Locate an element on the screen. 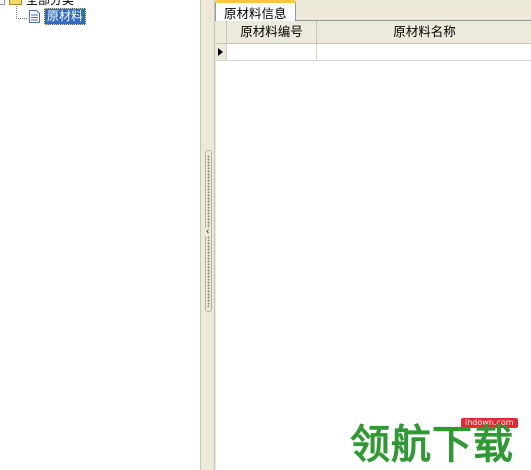 The width and height of the screenshot is (531, 470). column-header-name: 原材料名称 is located at coordinates (424, 32).